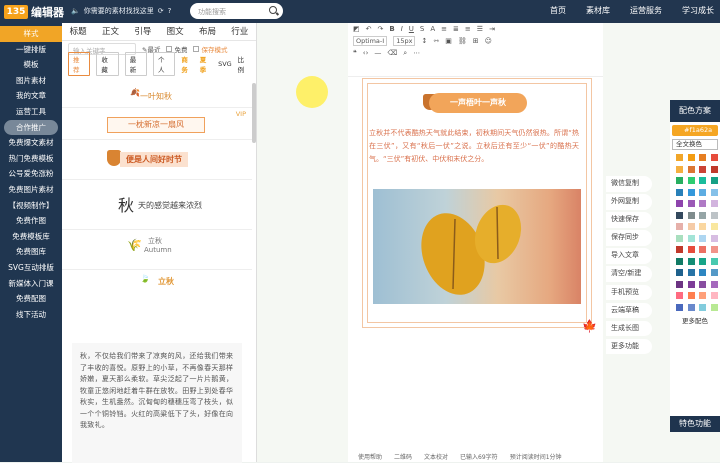  Describe the element at coordinates (31, 284) in the screenshot. I see `leftnav-item-course: 新媒体入门课` at that location.